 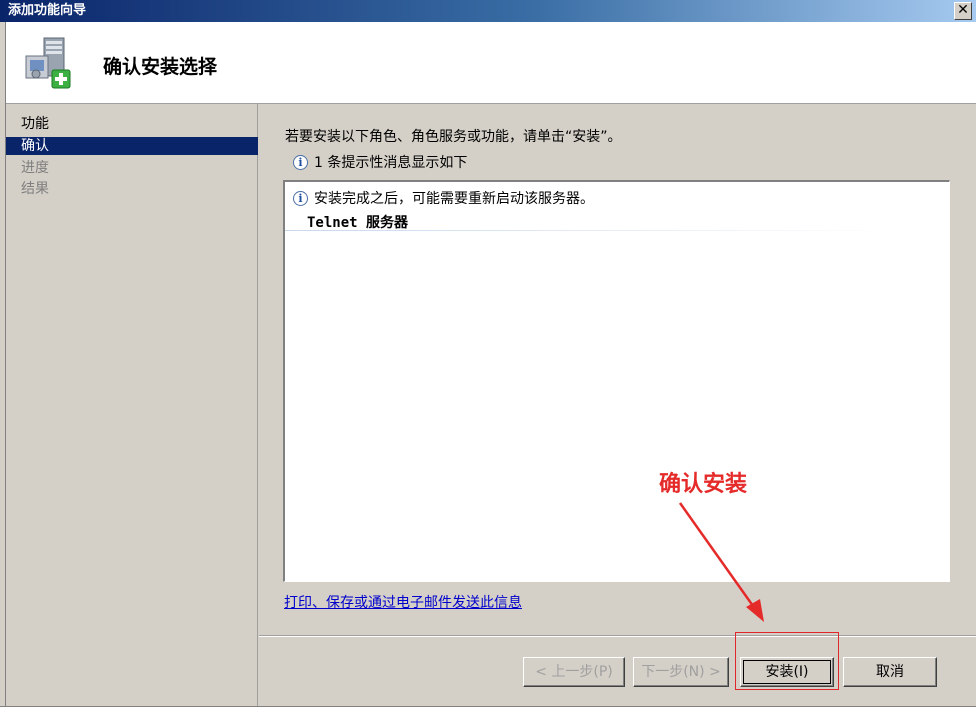 What do you see at coordinates (617, 636) in the screenshot?
I see `footer-divider` at bounding box center [617, 636].